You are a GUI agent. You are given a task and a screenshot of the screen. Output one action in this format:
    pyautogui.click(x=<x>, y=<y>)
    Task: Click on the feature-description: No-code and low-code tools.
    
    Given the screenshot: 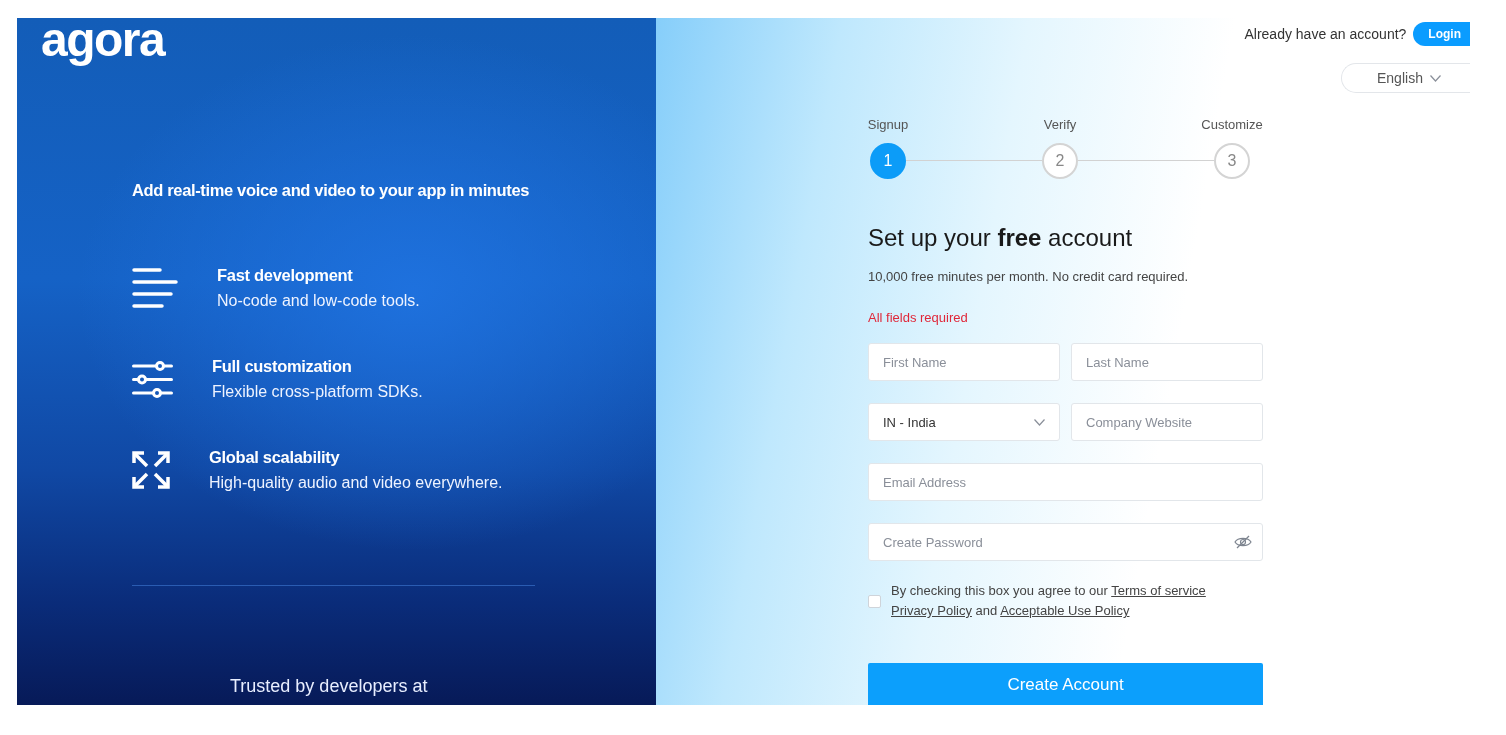 What is the action you would take?
    pyautogui.click(x=318, y=301)
    